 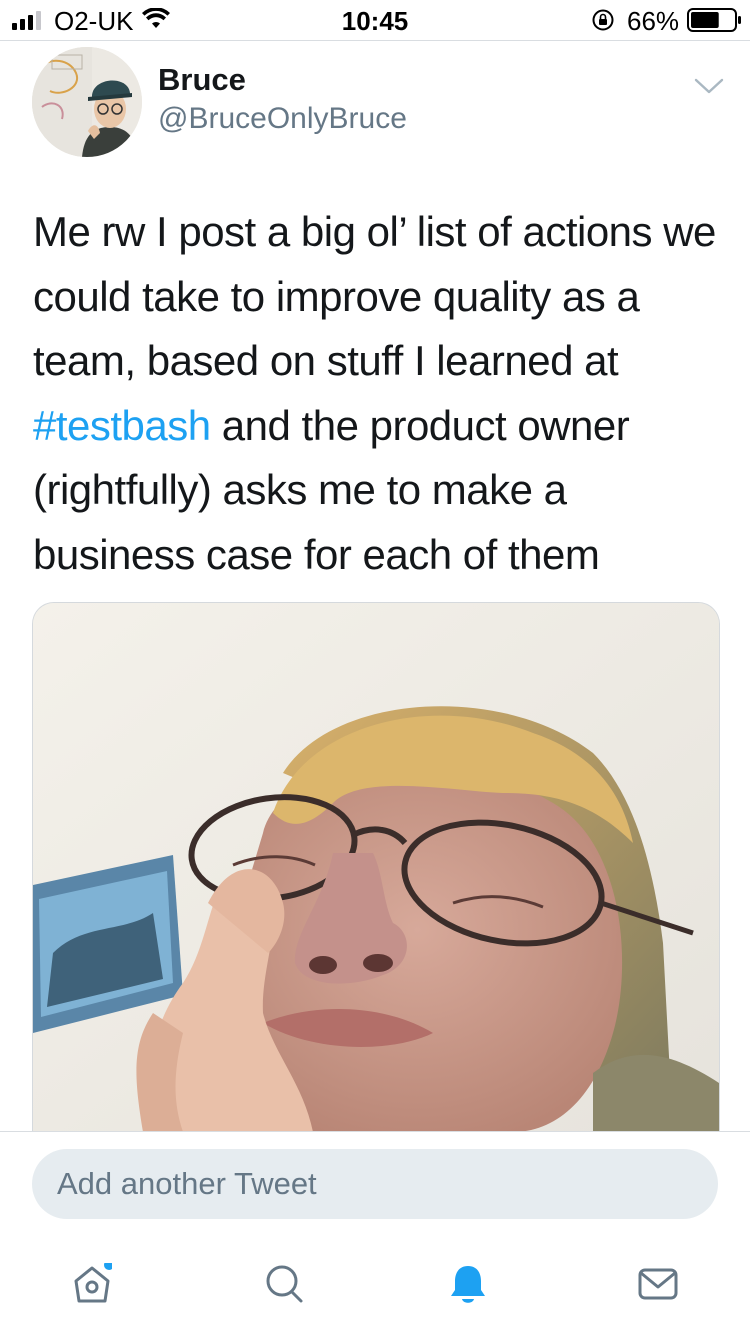 What do you see at coordinates (653, 21) in the screenshot?
I see `battery-percent: 66%` at bounding box center [653, 21].